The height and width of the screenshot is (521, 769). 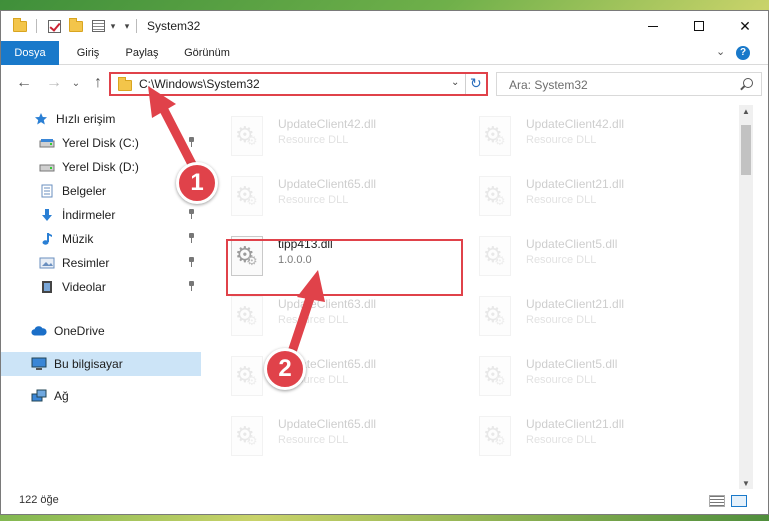 I want to click on download-icon, so click(x=47, y=215).